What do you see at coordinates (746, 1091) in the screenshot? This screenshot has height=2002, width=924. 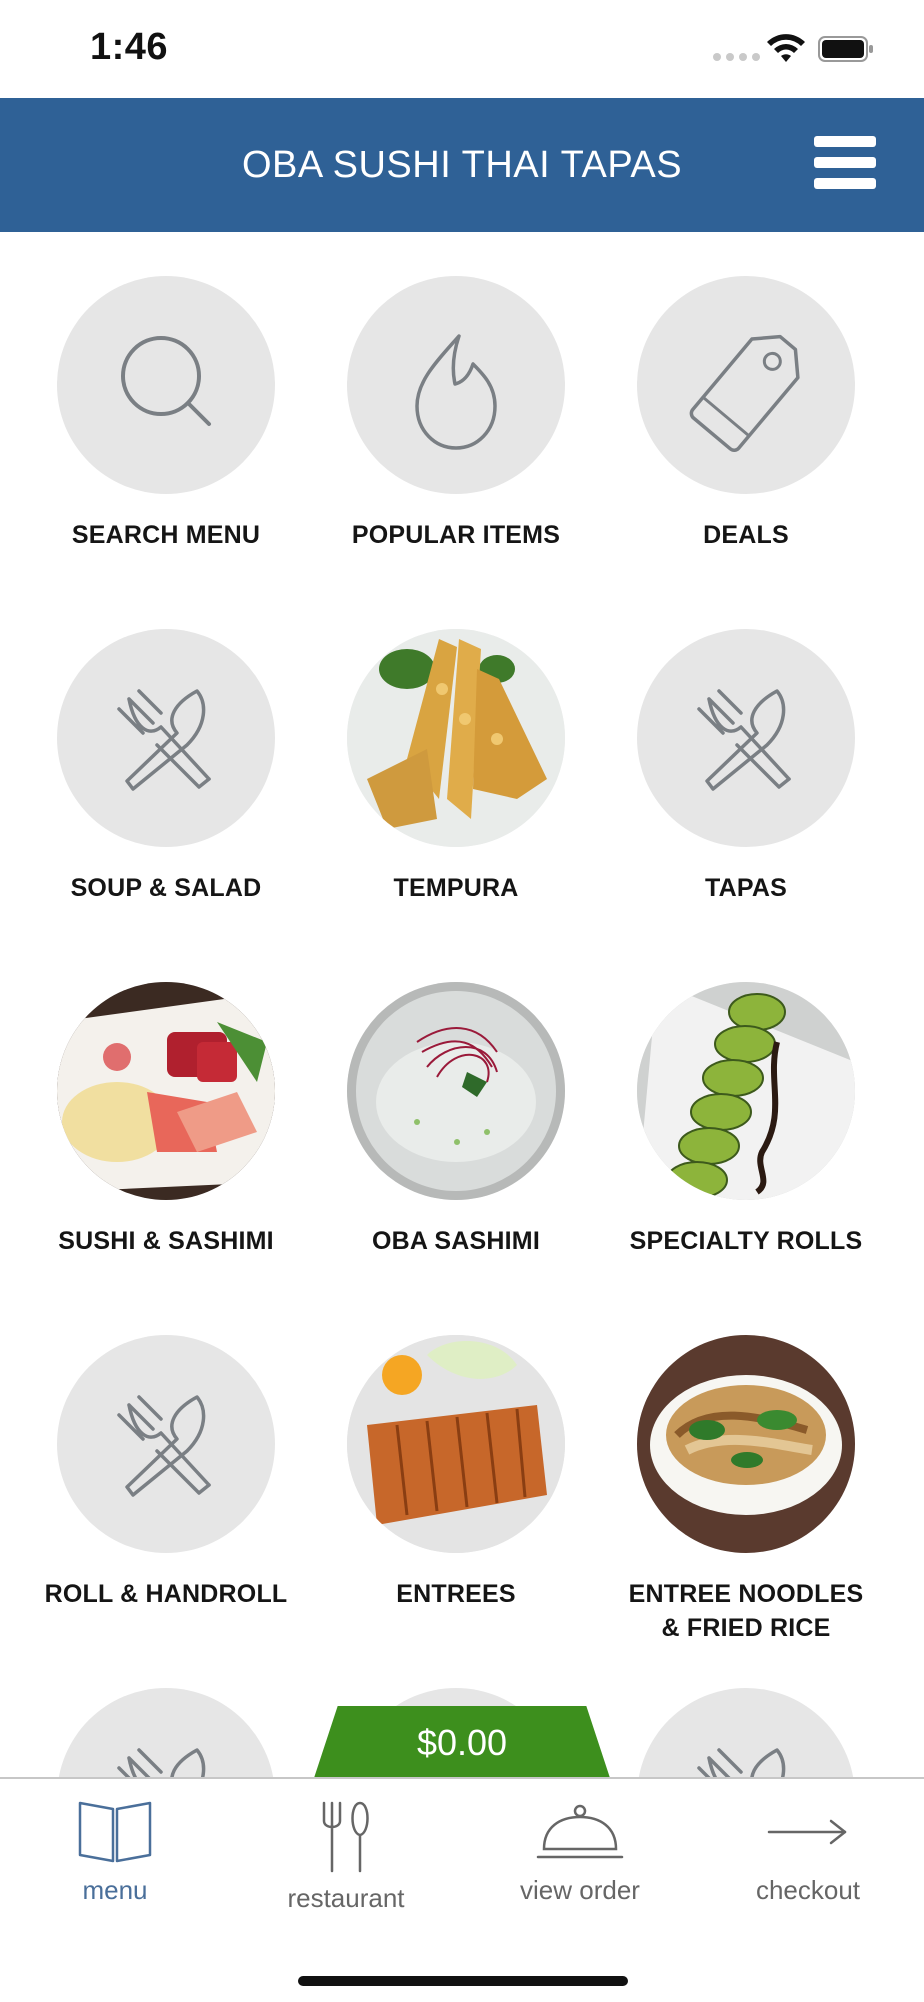 I see `specialty-rolls-photo` at bounding box center [746, 1091].